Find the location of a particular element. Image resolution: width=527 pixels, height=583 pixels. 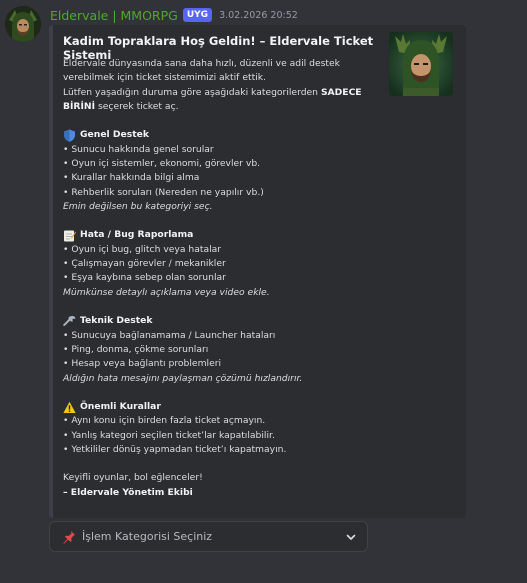

list-item: • Hesap veya bağlantı problemleri is located at coordinates (142, 364).